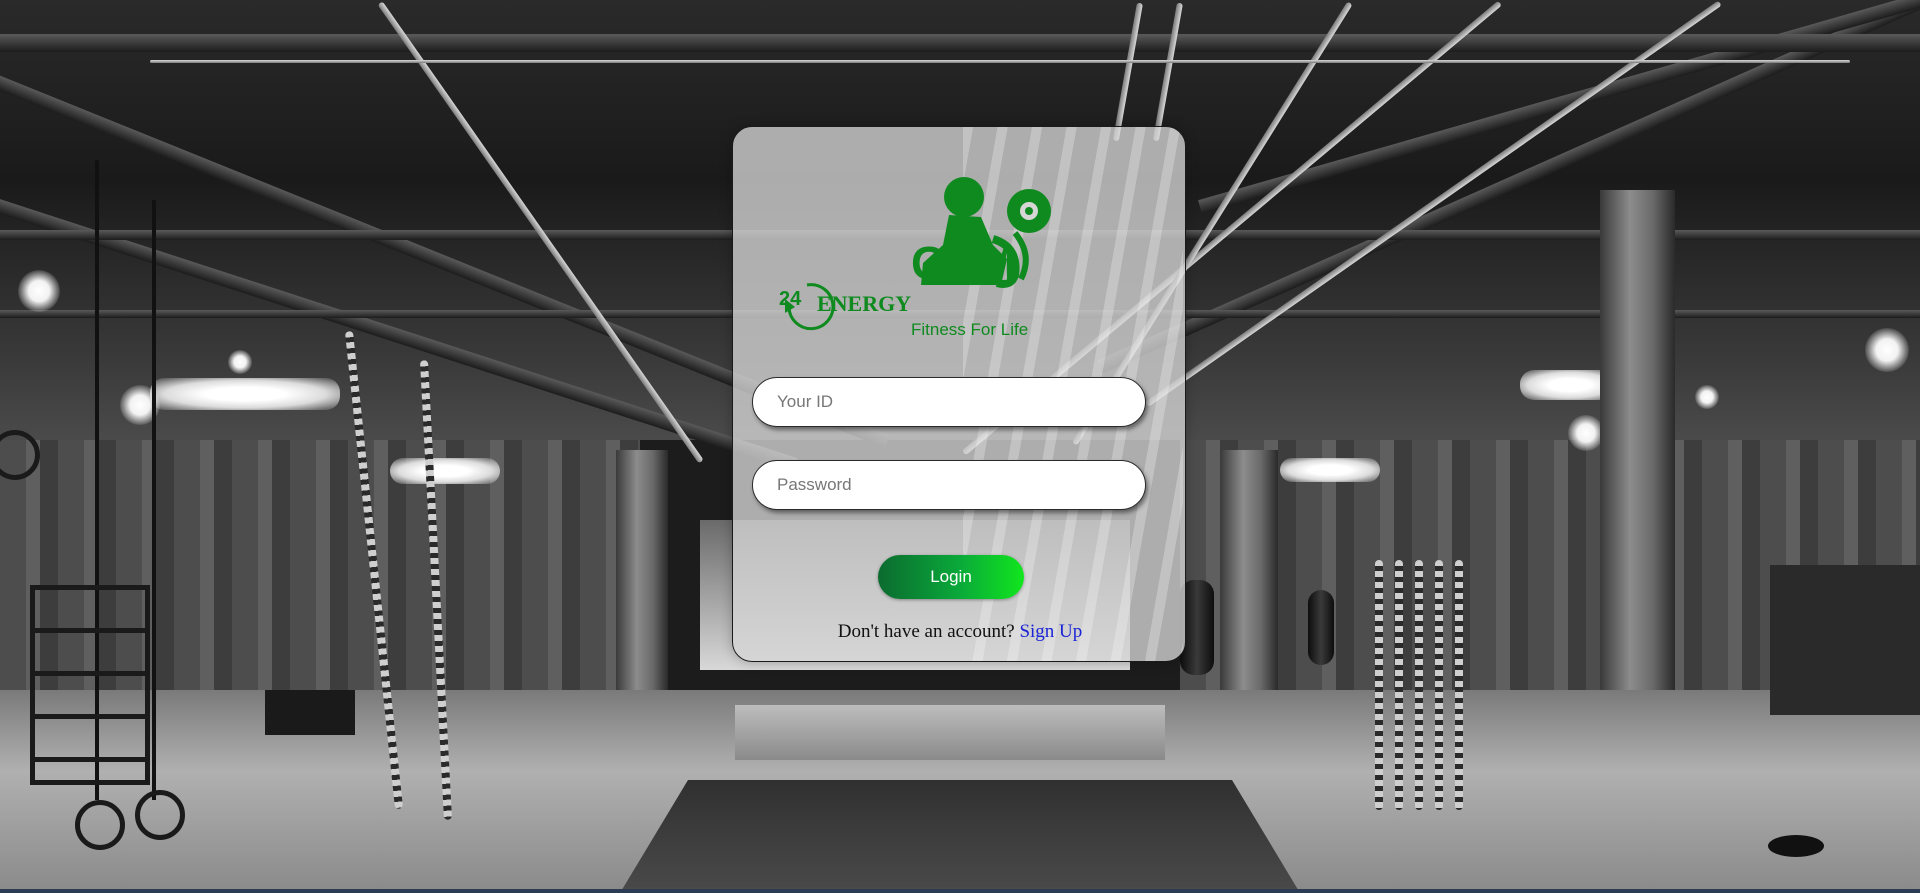 This screenshot has height=893, width=1920. I want to click on password-input, so click(949, 485).